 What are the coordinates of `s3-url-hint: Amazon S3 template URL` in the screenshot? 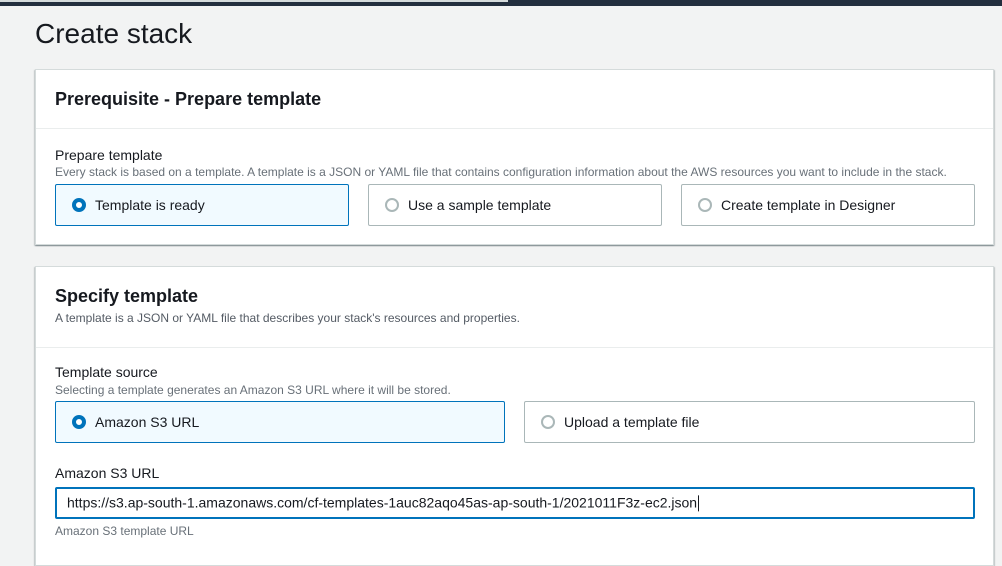 It's located at (124, 531).